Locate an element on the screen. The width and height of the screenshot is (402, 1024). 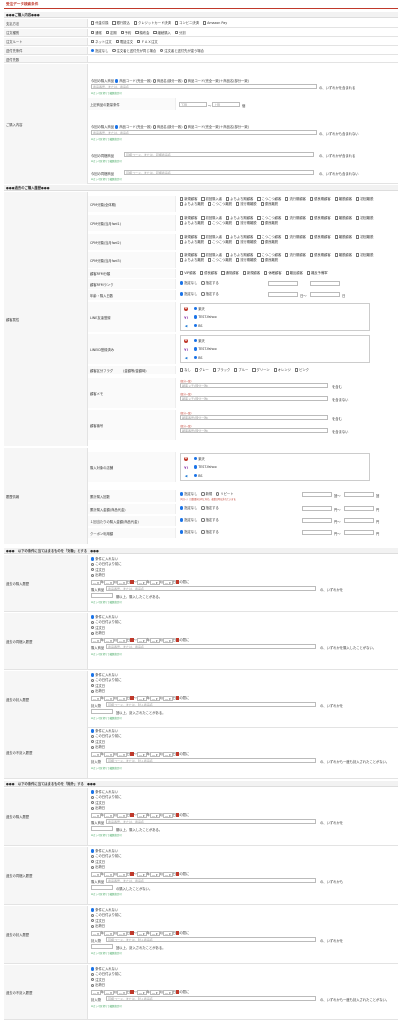
payment-option: 銀行振込 is located at coordinates (121, 23).